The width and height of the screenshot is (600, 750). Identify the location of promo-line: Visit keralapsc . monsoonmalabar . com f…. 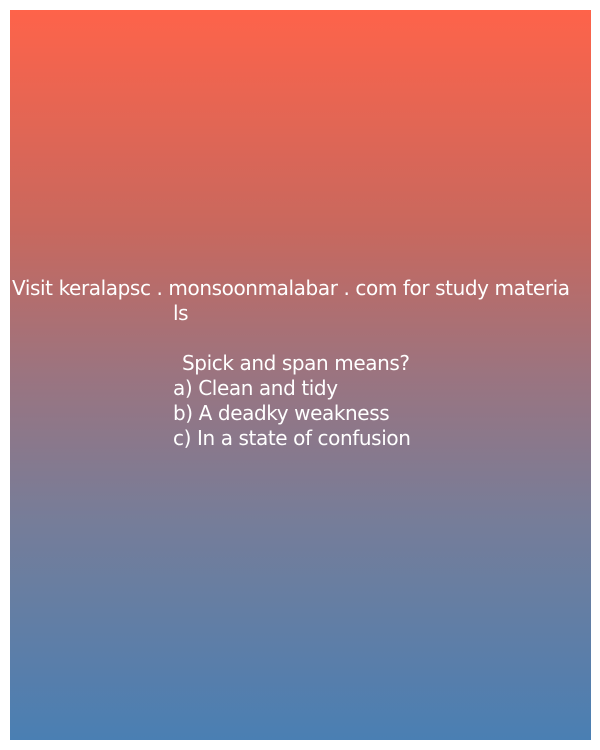
(291, 288).